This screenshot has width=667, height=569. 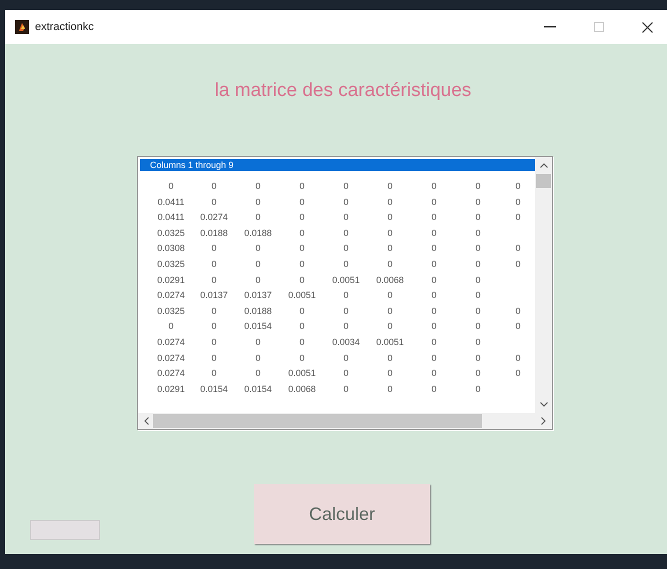 I want to click on heading: la matrice des caractéristiques, so click(x=343, y=91).